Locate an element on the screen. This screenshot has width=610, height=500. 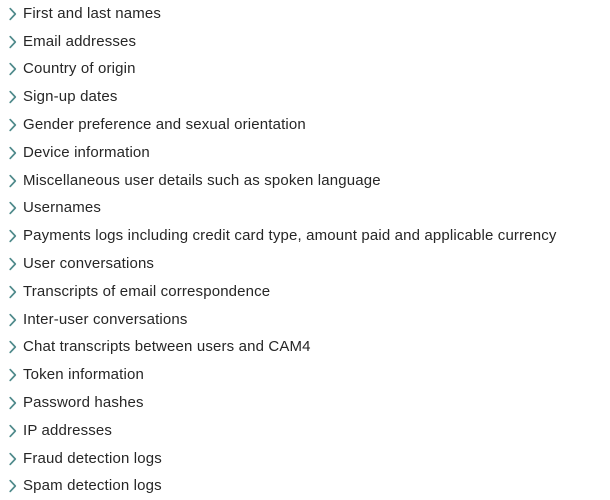
list-item: Password hashes is located at coordinates (305, 403).